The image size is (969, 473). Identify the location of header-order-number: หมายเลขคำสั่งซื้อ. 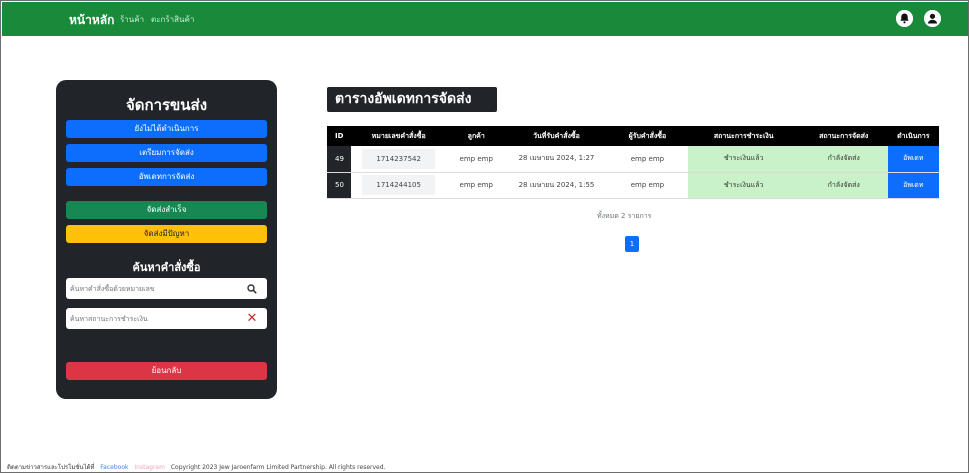
(398, 136).